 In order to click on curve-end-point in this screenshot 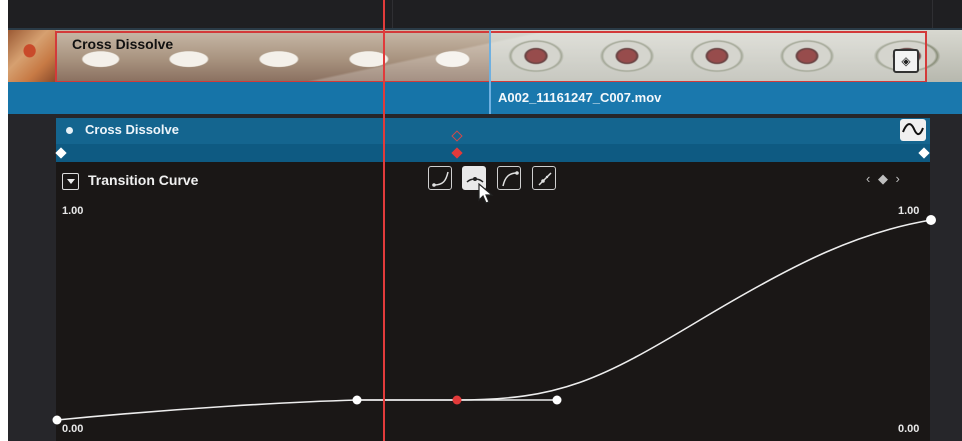, I will do `click(931, 220)`.